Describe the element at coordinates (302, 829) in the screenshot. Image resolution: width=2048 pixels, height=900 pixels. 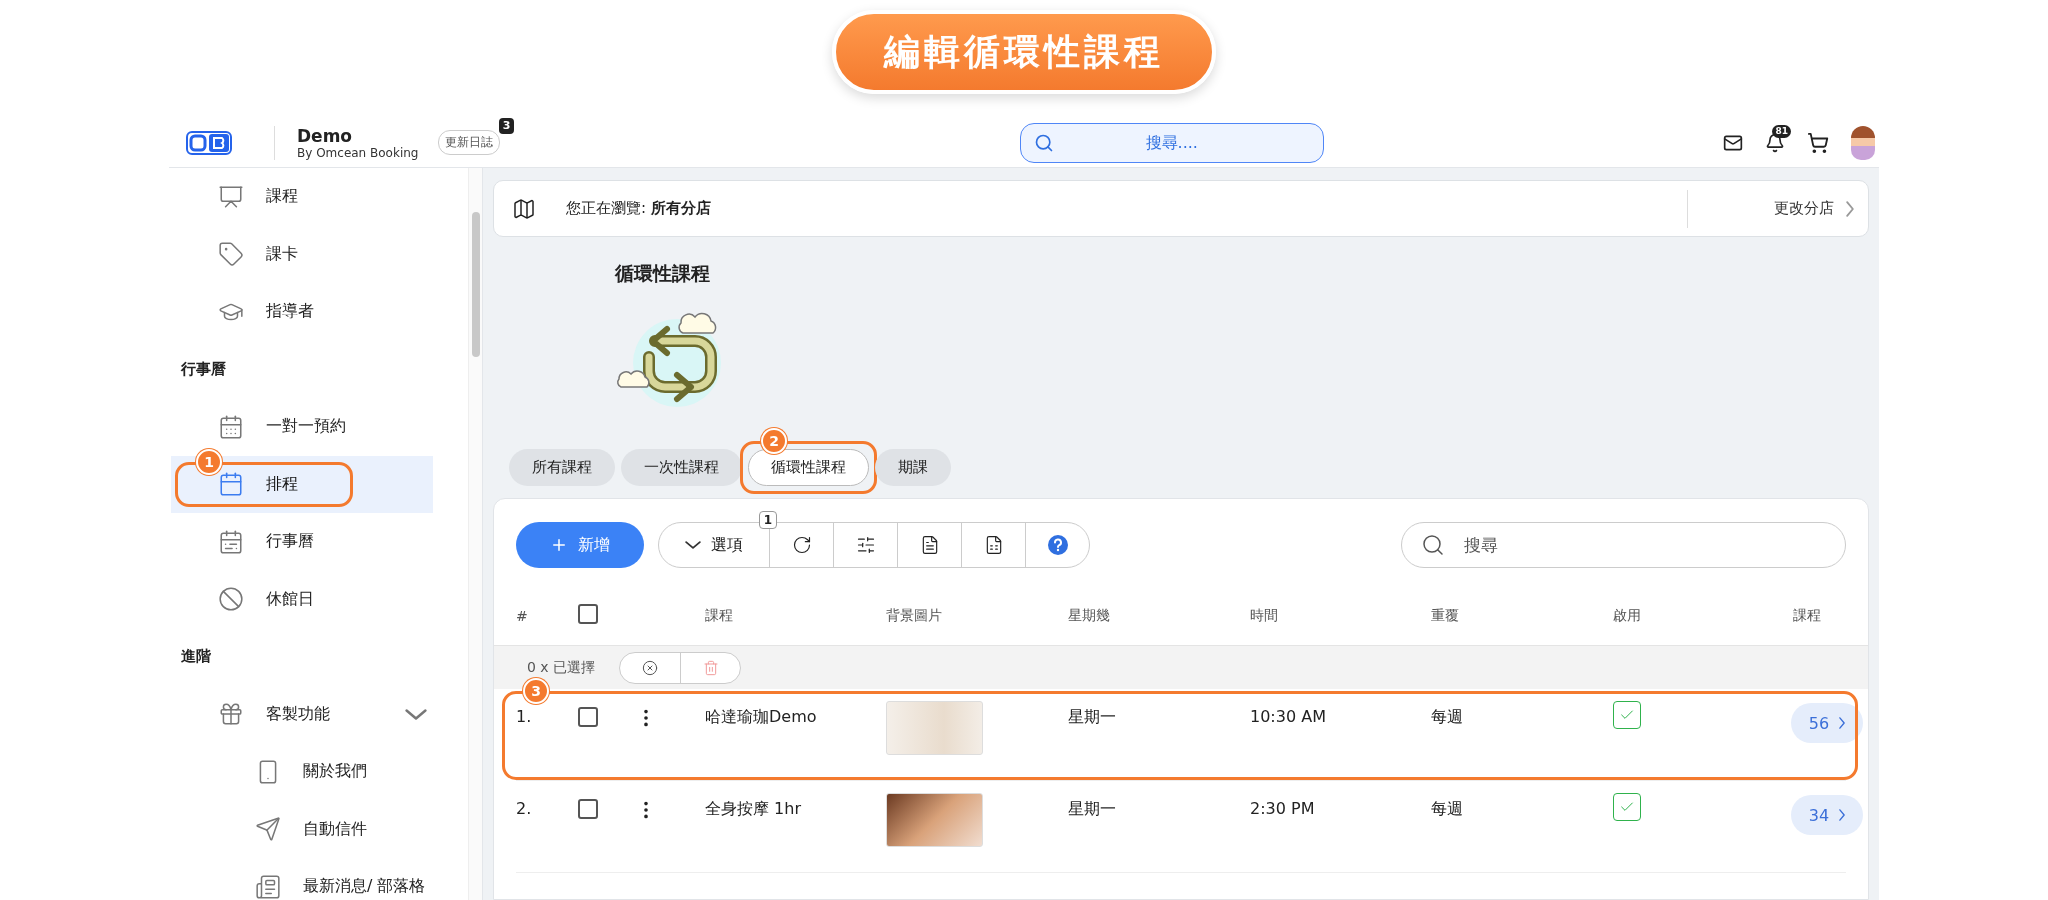
I see `sidebar-item: 自動信件` at that location.